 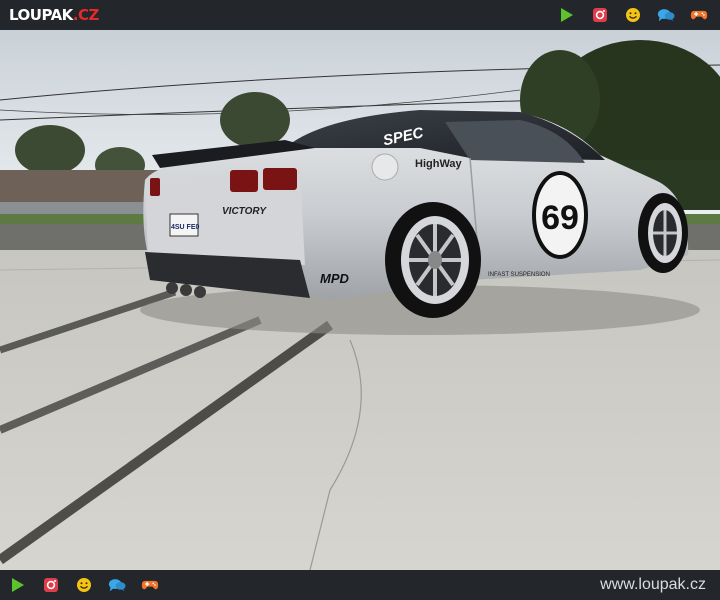 I want to click on site-logo: LOUPAK.CZ, so click(x=54, y=15).